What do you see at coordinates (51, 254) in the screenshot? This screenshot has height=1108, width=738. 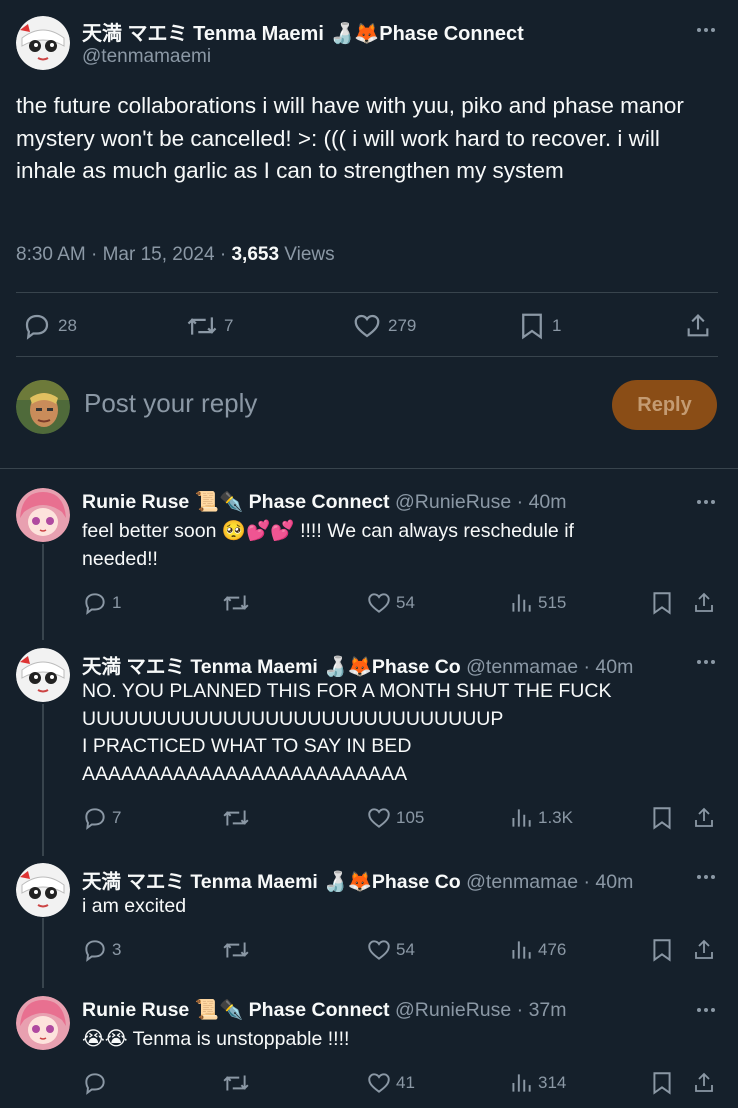 I see `tweet-time: 8:30 AM` at bounding box center [51, 254].